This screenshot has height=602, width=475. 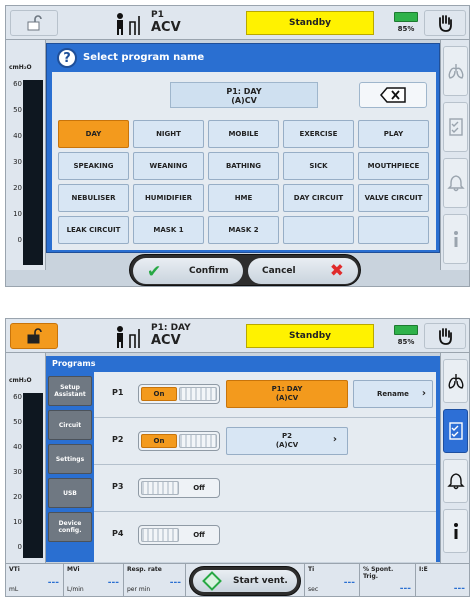 What do you see at coordinates (70, 527) in the screenshot?
I see `nav-device-config: Device config.` at bounding box center [70, 527].